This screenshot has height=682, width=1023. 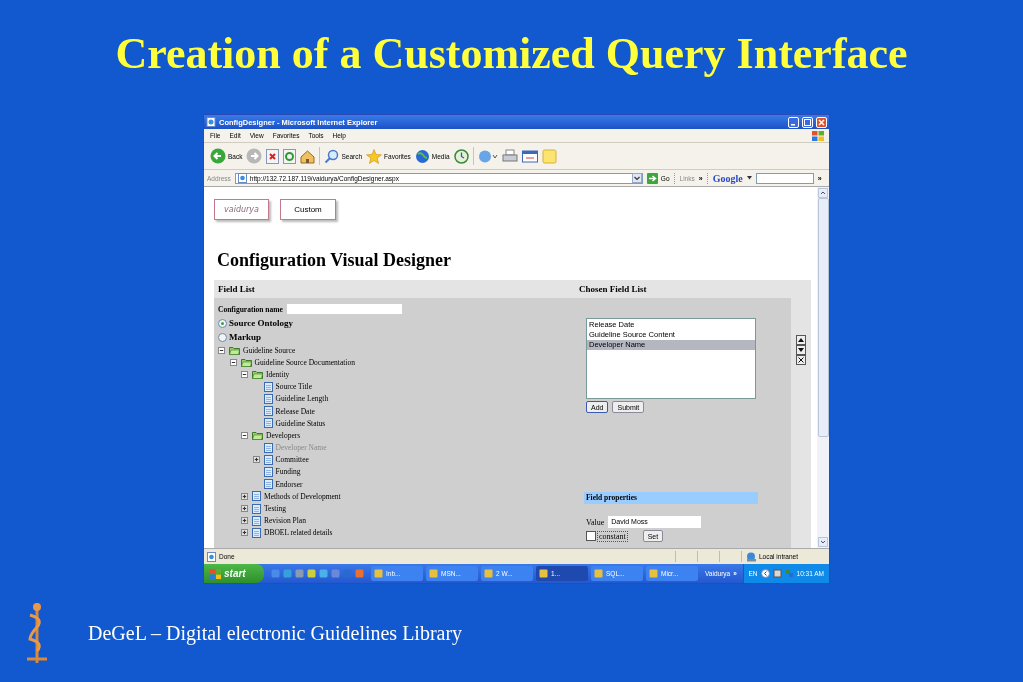 What do you see at coordinates (613, 289) in the screenshot?
I see `chosen-list-title: Chosen Field List` at bounding box center [613, 289].